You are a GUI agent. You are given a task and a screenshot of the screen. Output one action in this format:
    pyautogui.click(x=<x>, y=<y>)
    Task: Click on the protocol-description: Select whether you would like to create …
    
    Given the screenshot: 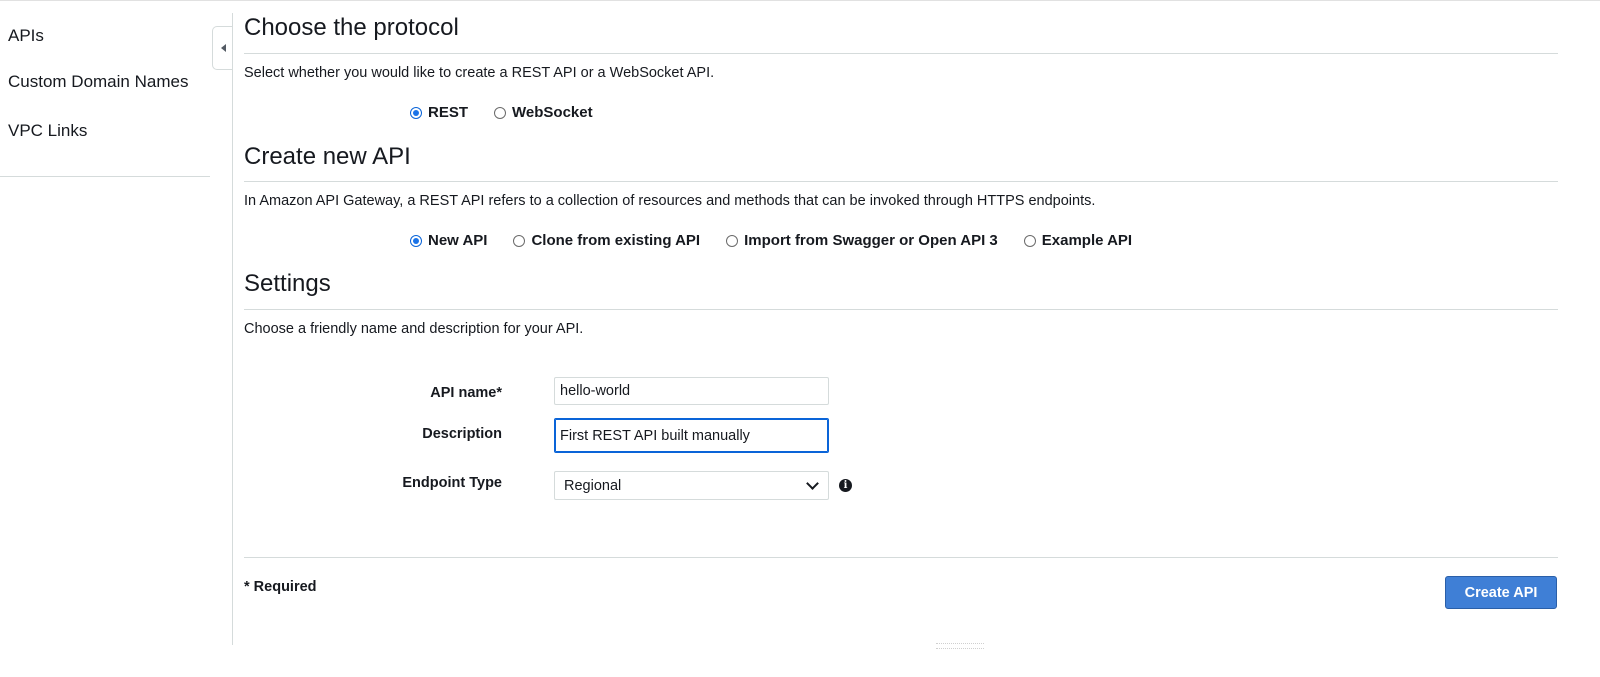 What is the action you would take?
    pyautogui.click(x=479, y=73)
    